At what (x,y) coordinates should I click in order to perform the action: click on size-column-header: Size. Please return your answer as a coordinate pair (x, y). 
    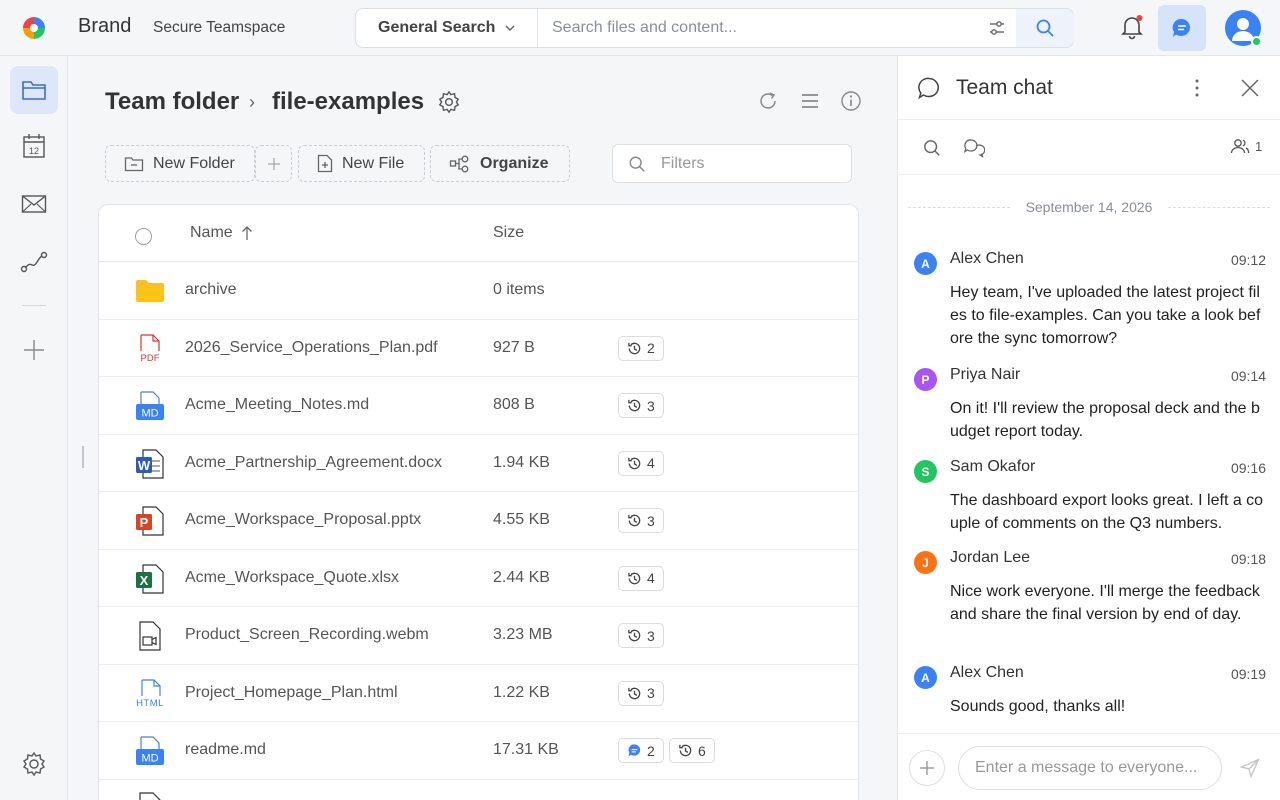
    Looking at the image, I should click on (508, 233).